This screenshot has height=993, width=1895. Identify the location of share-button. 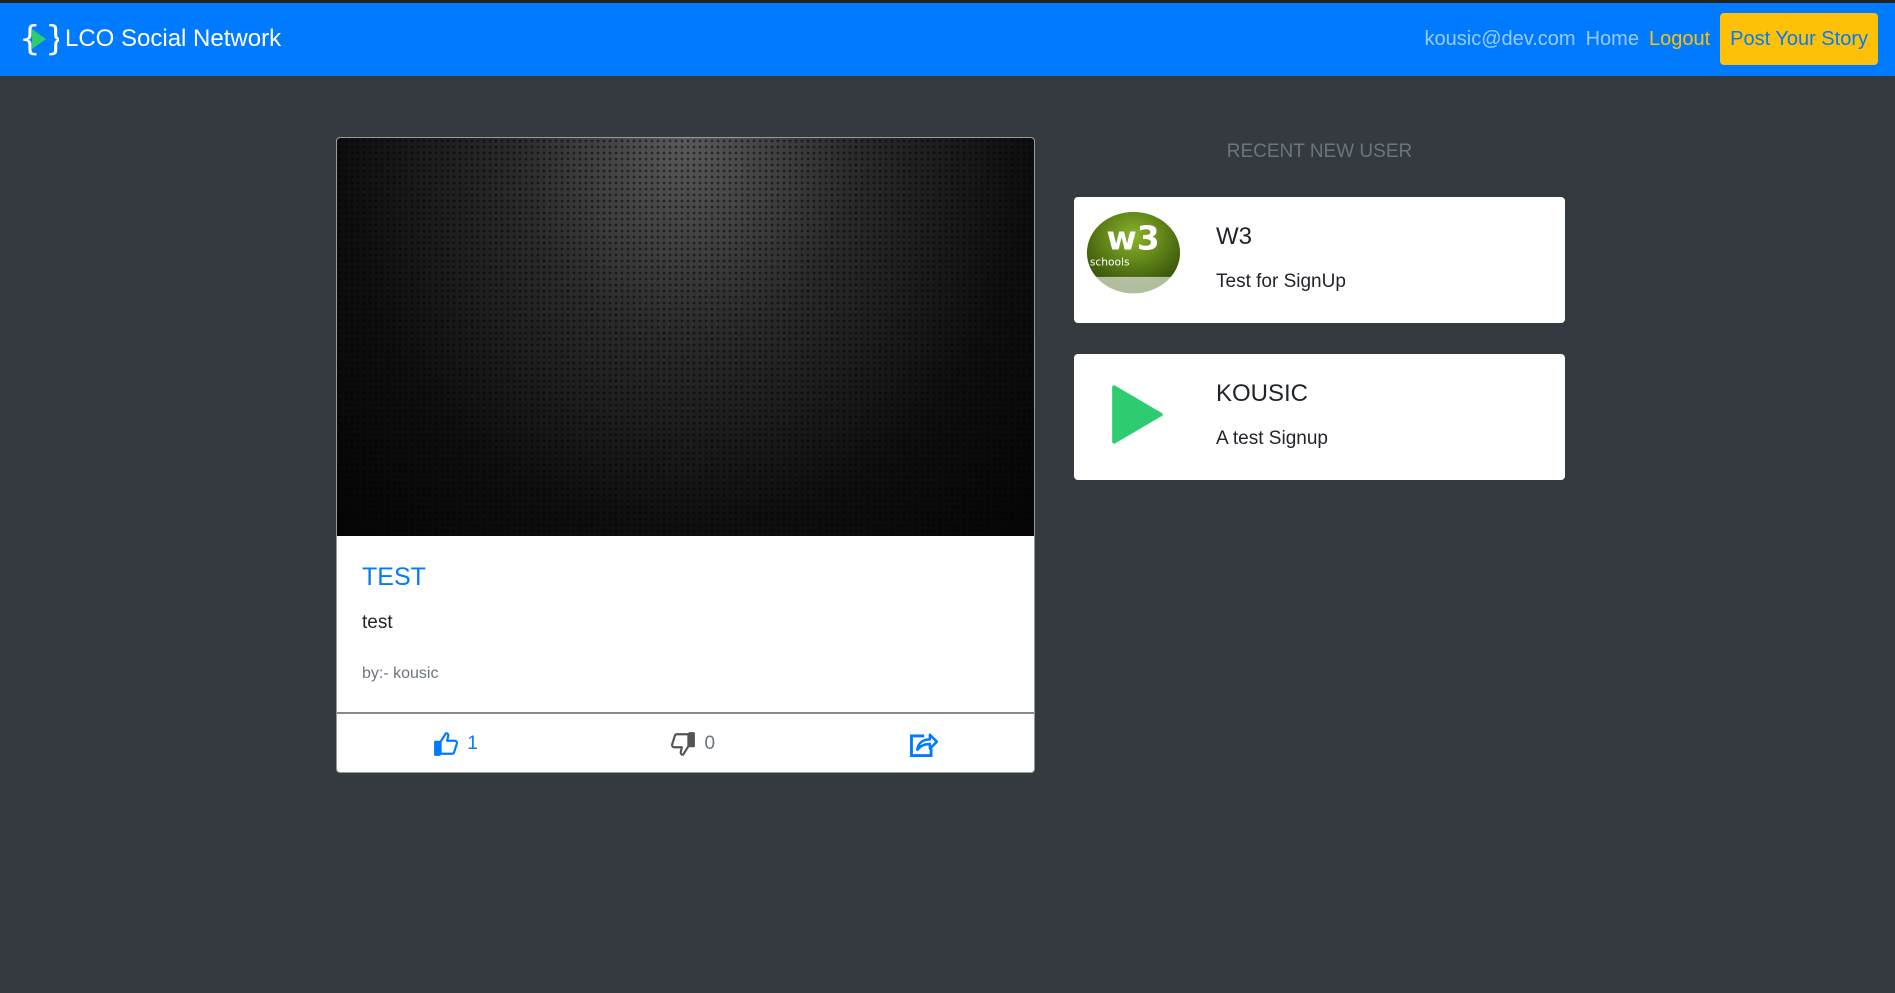
(923, 744).